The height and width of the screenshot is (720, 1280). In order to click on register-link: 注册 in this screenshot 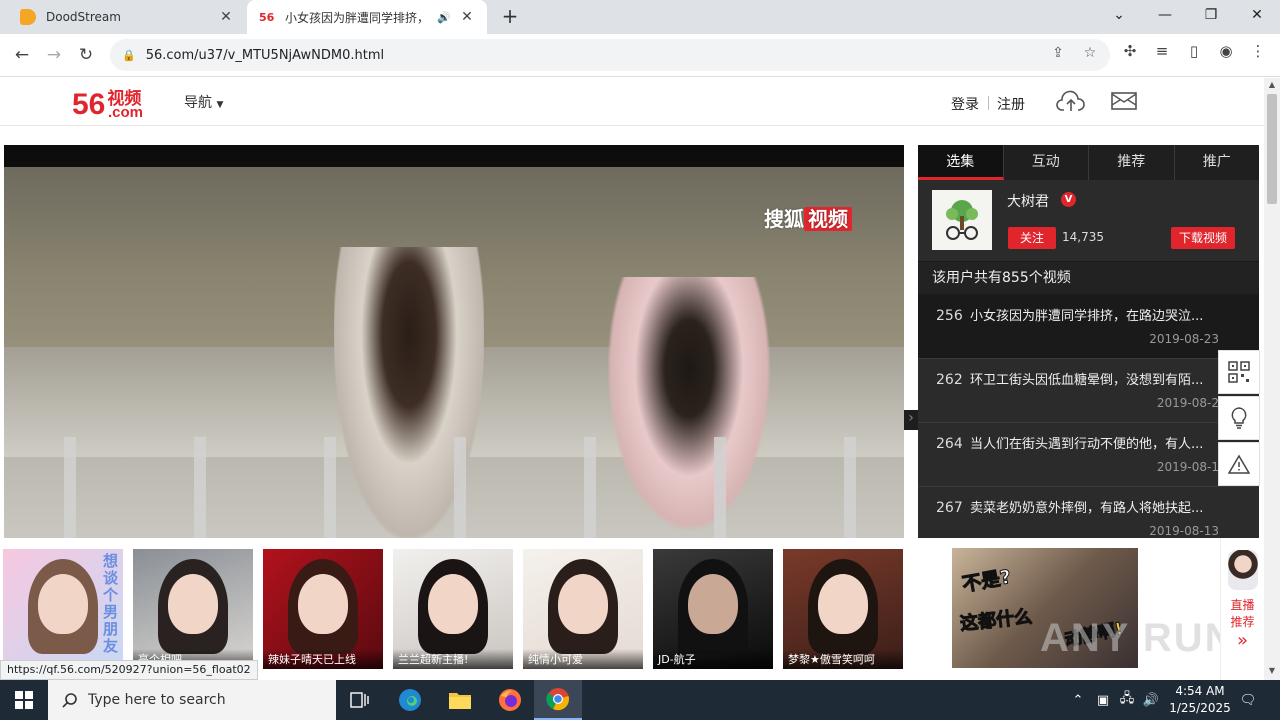, I will do `click(1011, 104)`.